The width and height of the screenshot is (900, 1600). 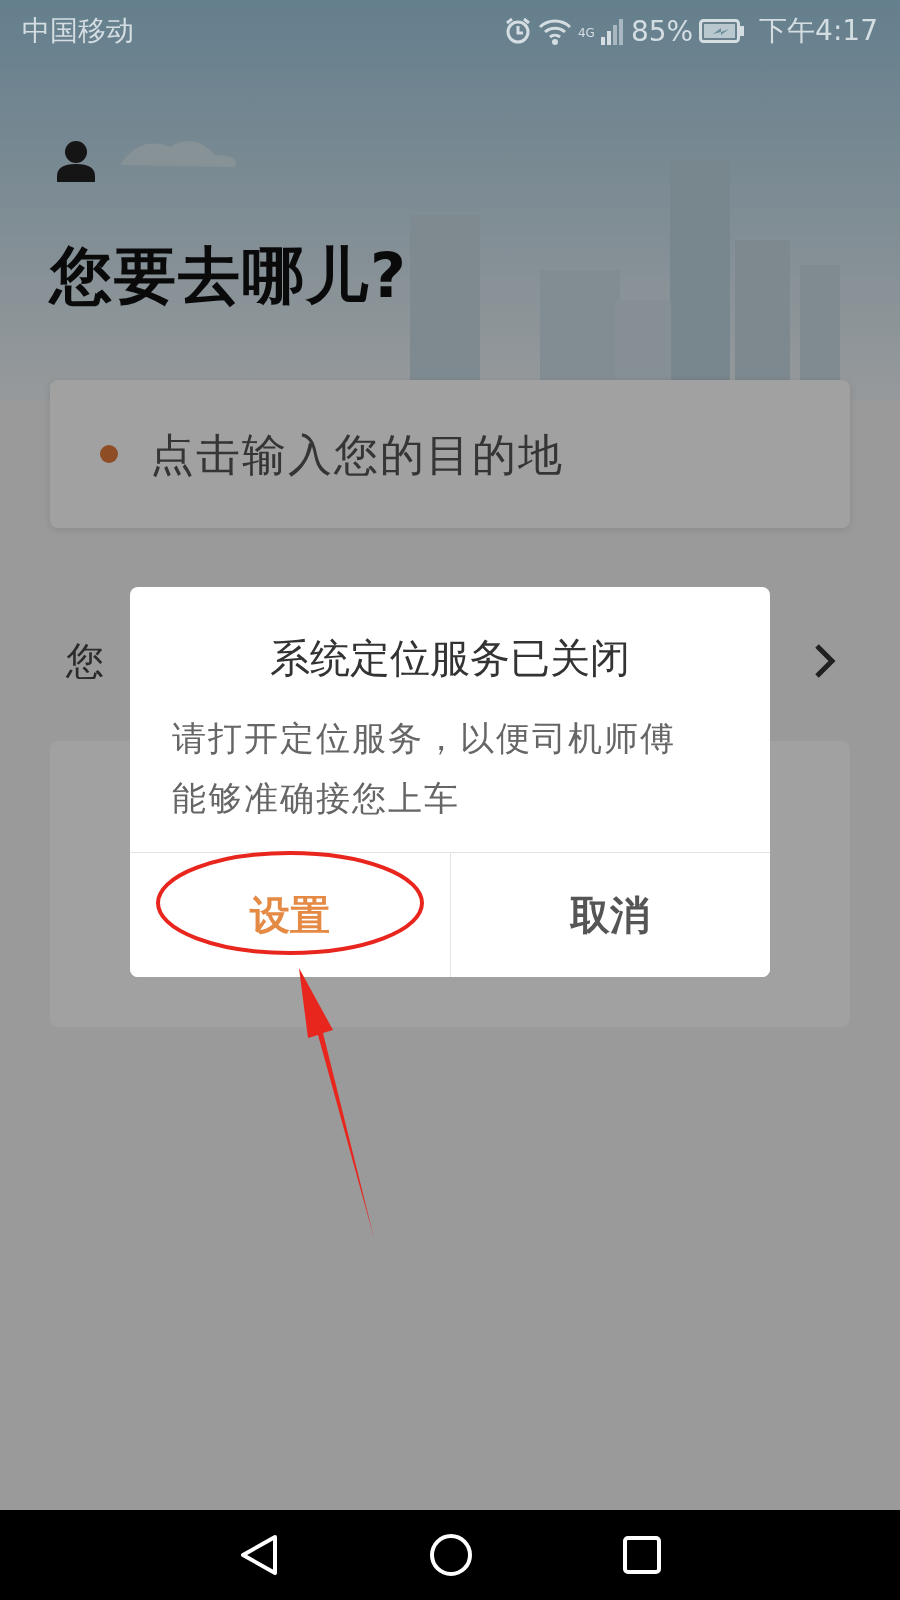 I want to click on battery-percent: 85%, so click(x=662, y=31).